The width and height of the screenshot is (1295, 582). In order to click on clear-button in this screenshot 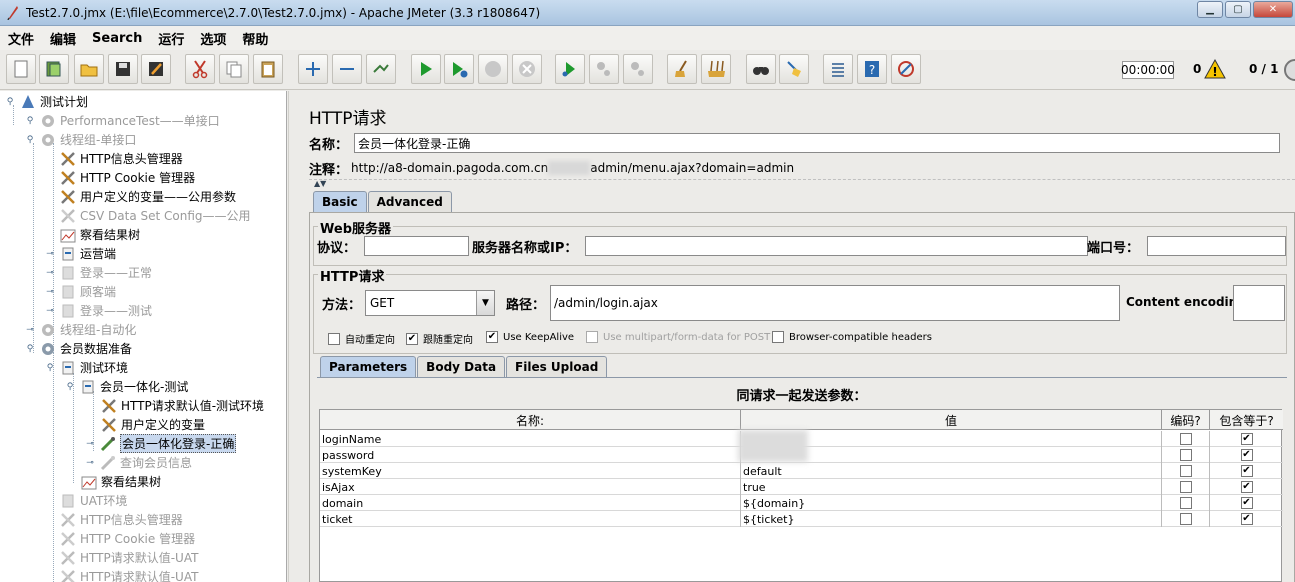, I will do `click(682, 69)`.